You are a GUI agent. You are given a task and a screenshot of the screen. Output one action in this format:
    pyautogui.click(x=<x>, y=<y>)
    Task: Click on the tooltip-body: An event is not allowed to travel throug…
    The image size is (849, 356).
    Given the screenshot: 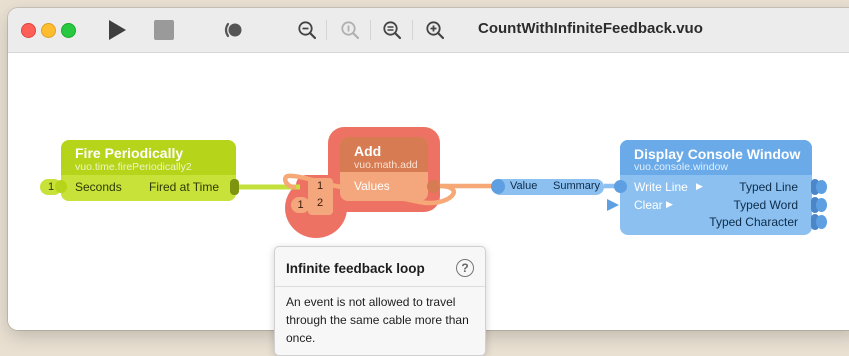 What is the action you would take?
    pyautogui.click(x=377, y=320)
    